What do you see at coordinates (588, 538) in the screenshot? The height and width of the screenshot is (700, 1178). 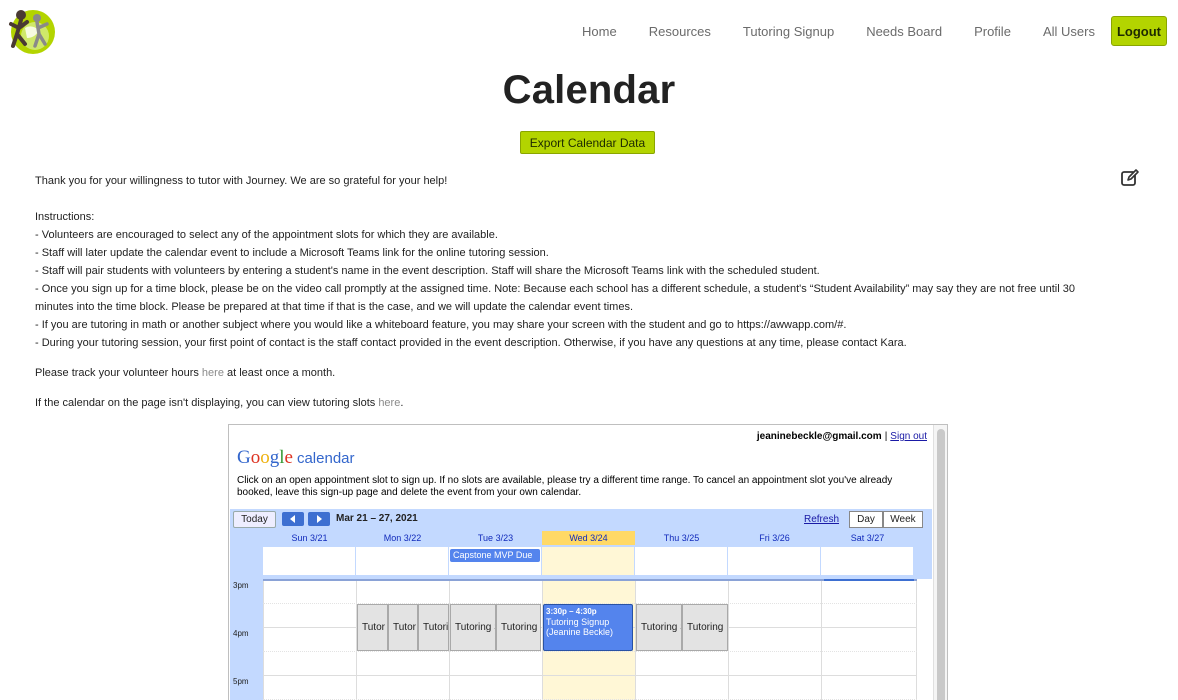 I see `gcal-day-label-today: Wed 3/24` at bounding box center [588, 538].